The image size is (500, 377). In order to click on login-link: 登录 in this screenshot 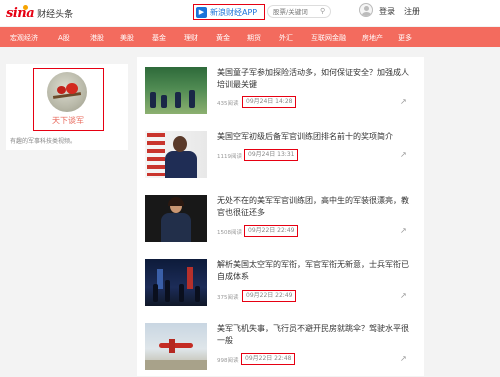, I will do `click(387, 11)`.